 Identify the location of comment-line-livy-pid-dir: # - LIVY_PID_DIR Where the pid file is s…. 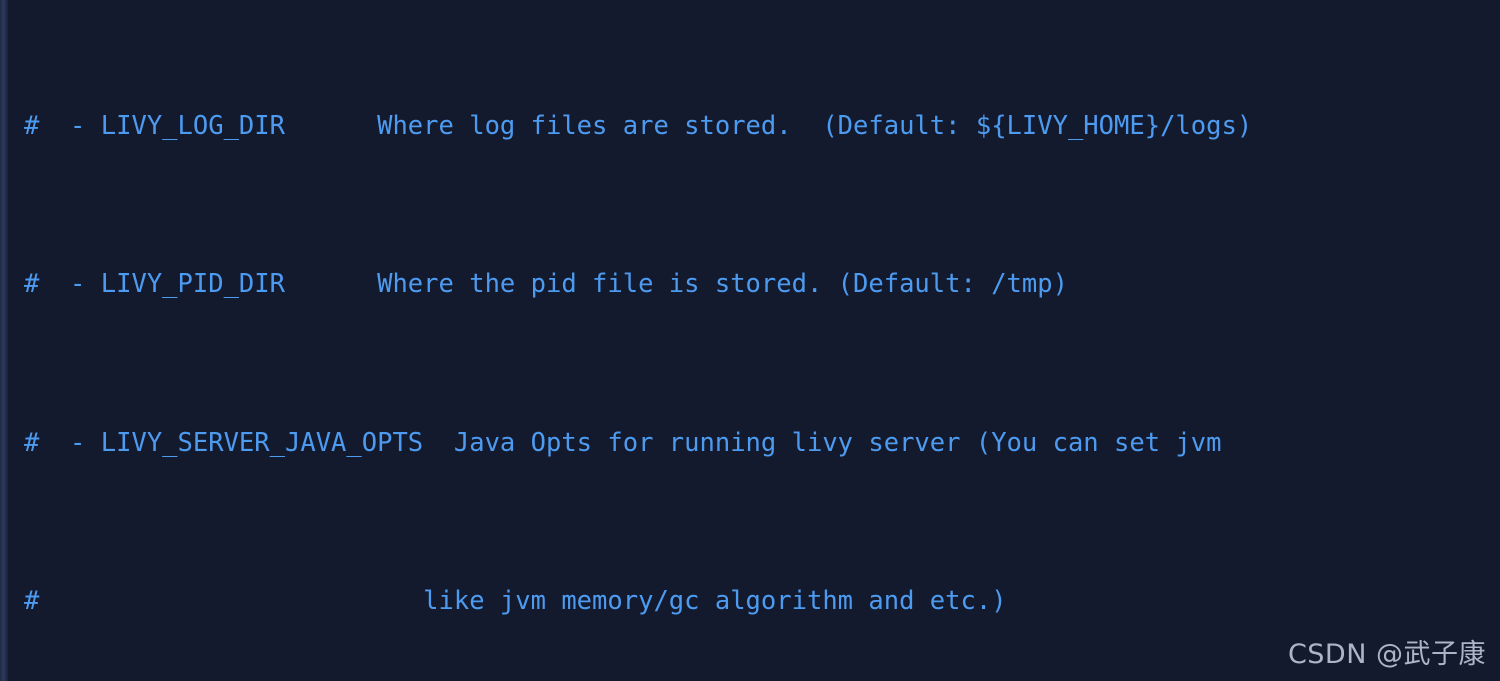
(762, 285).